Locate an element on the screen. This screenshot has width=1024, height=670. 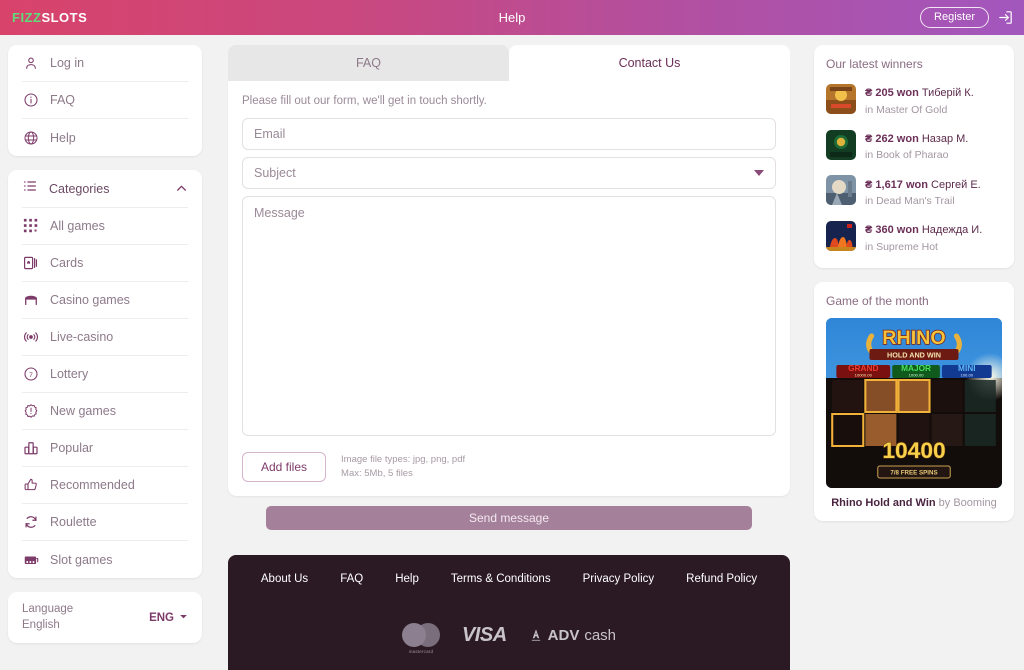
slot-machine-icon is located at coordinates (30, 559).